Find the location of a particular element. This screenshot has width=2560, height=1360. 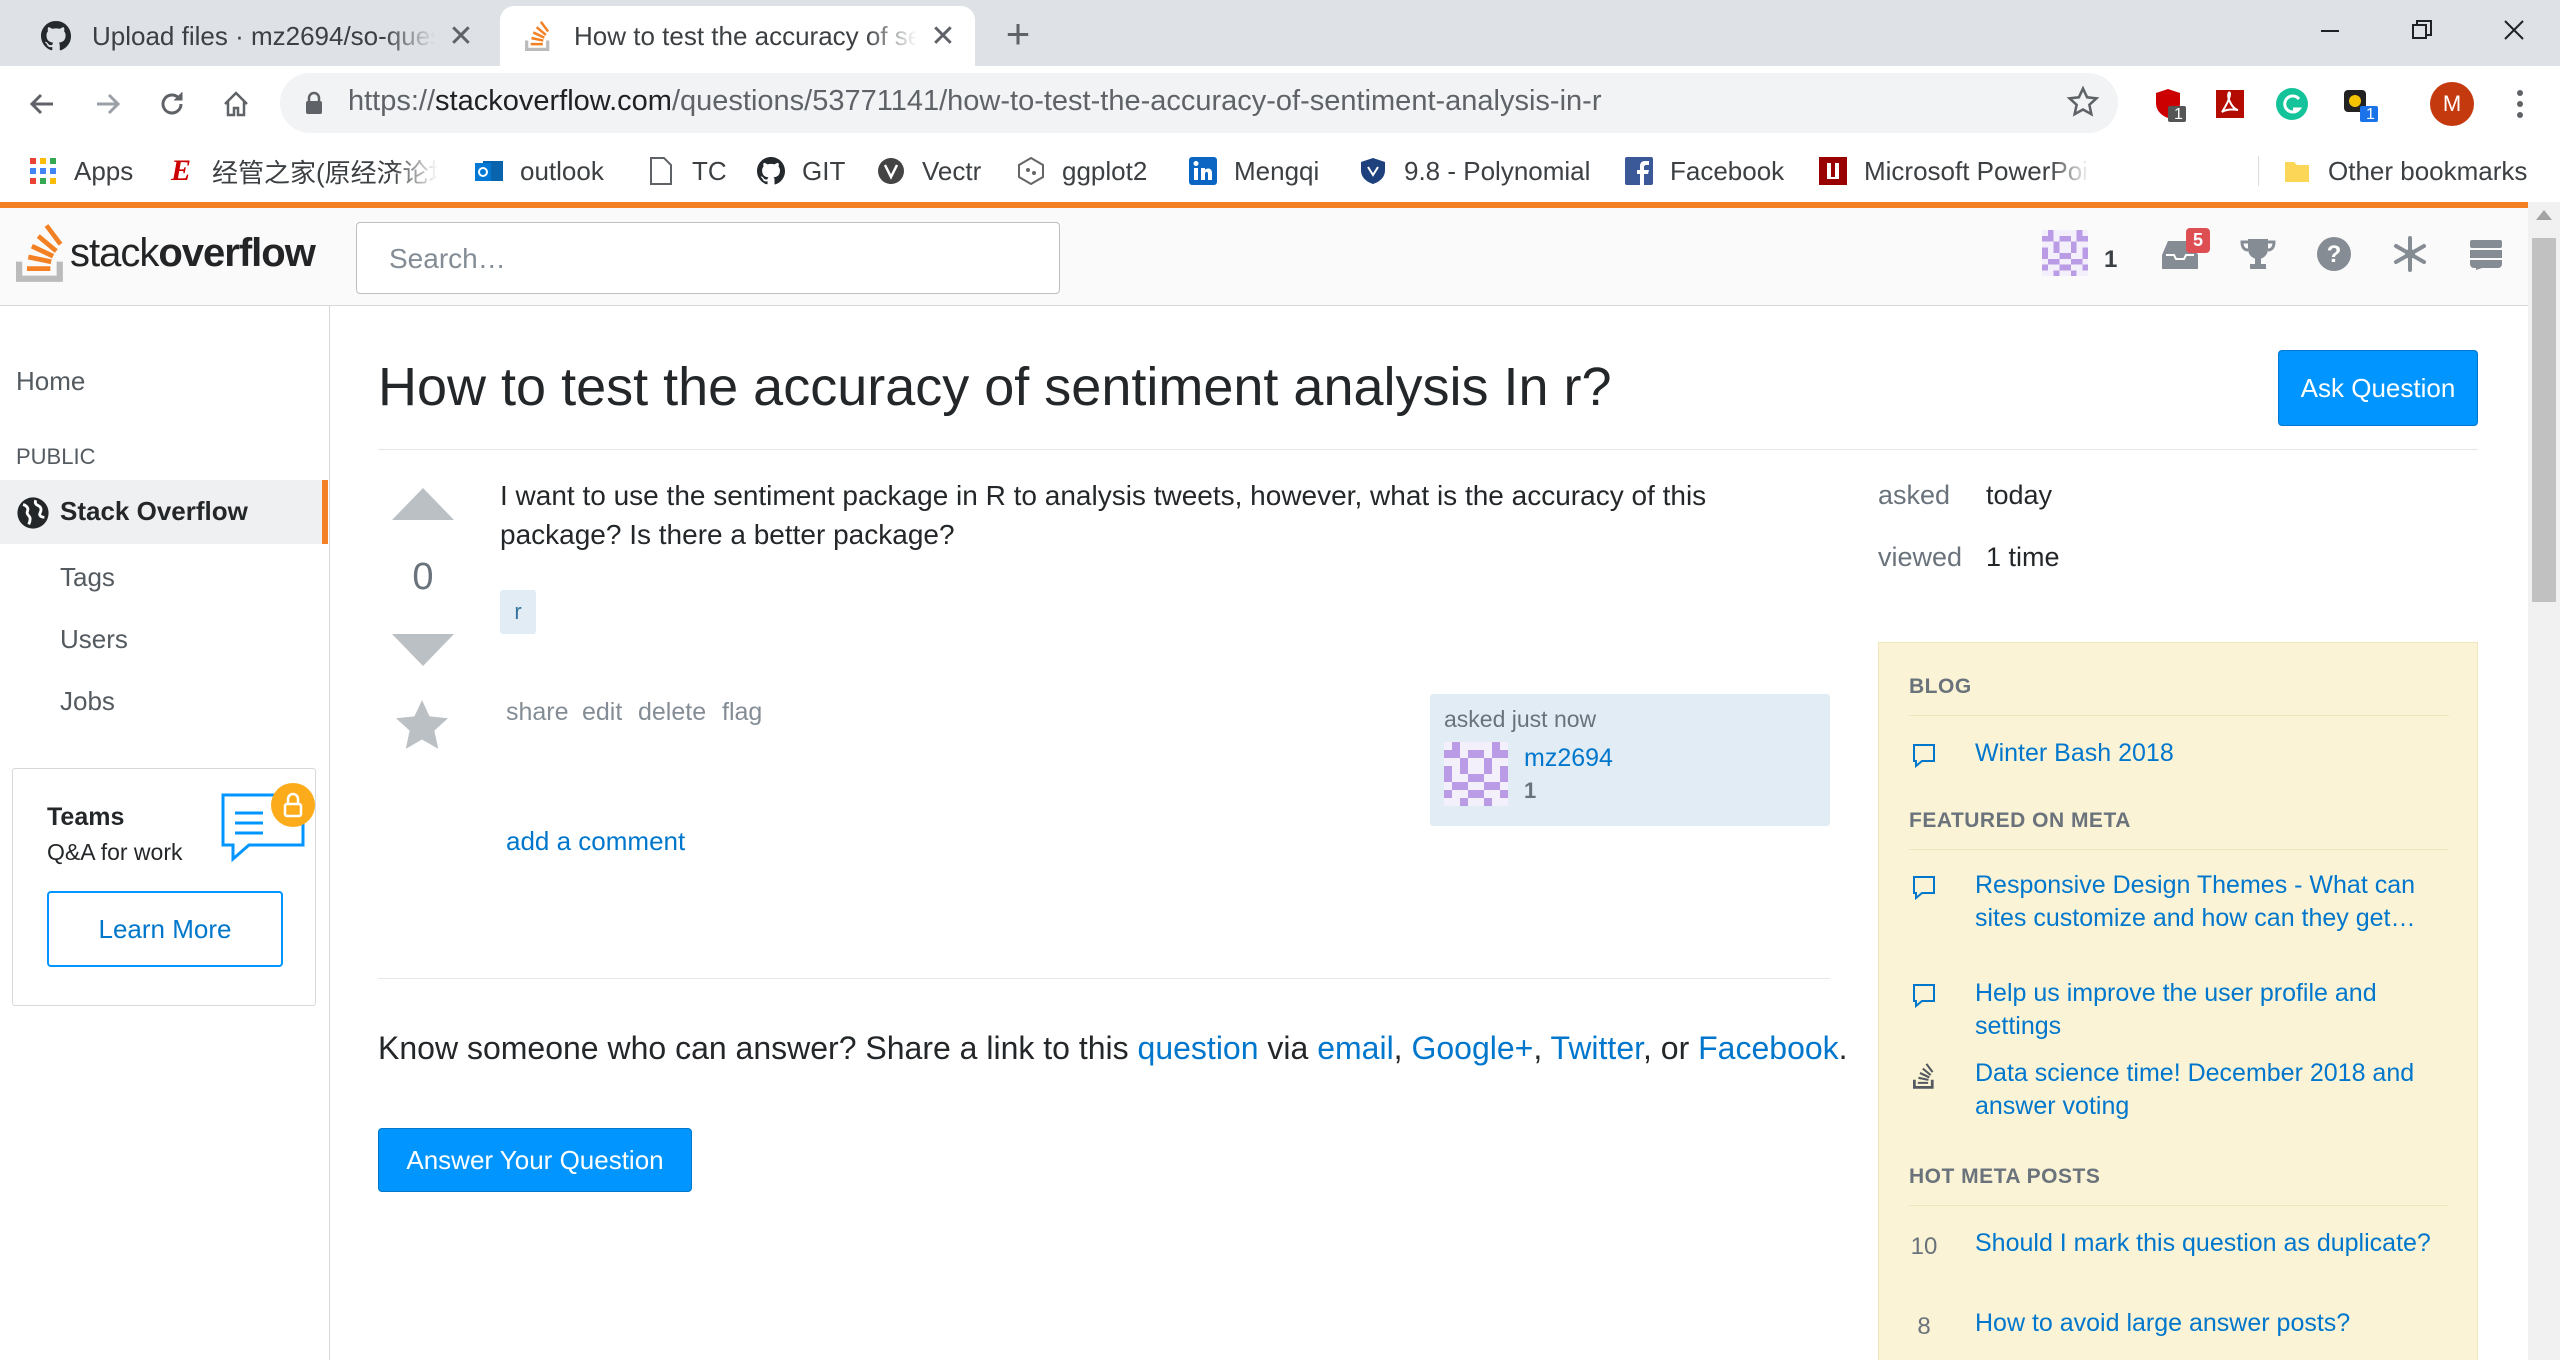

home-button is located at coordinates (236, 104).